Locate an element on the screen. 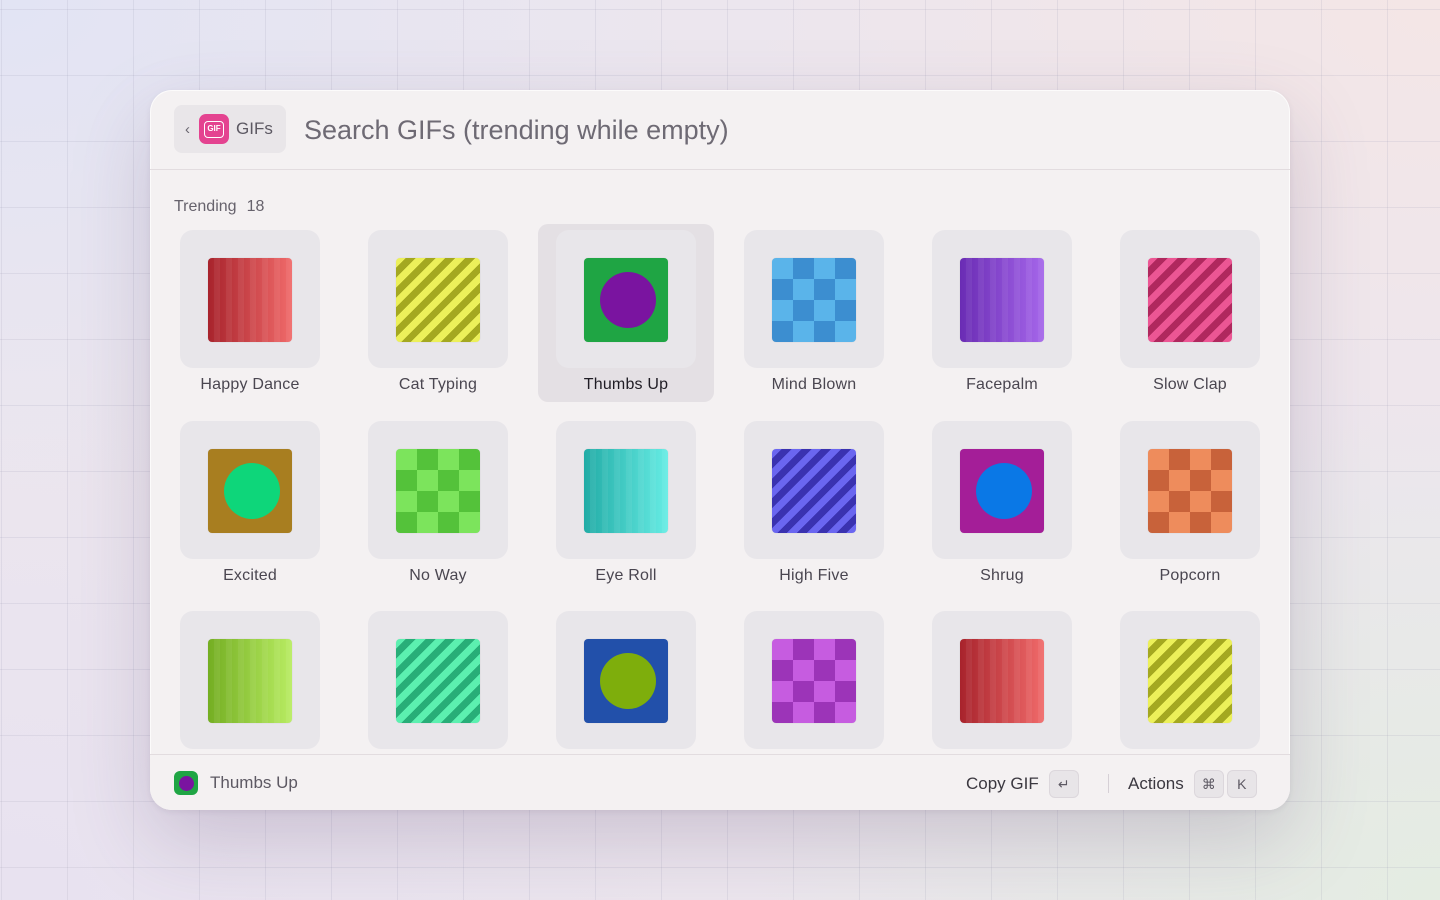  gif-logo-icon: GIF is located at coordinates (214, 129).